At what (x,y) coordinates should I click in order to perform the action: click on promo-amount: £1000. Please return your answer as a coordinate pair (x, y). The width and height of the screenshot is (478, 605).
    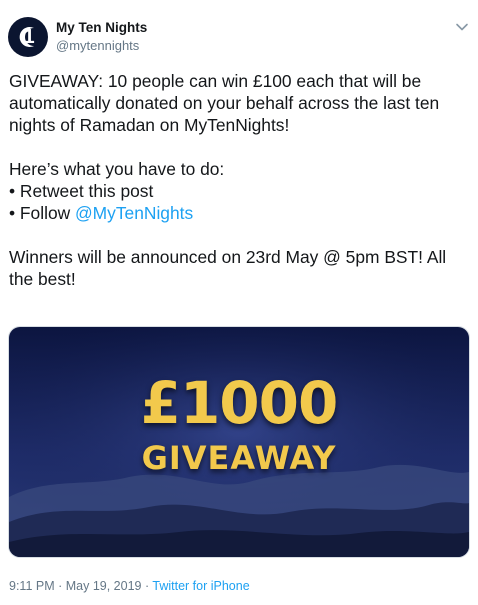
    Looking at the image, I should click on (239, 403).